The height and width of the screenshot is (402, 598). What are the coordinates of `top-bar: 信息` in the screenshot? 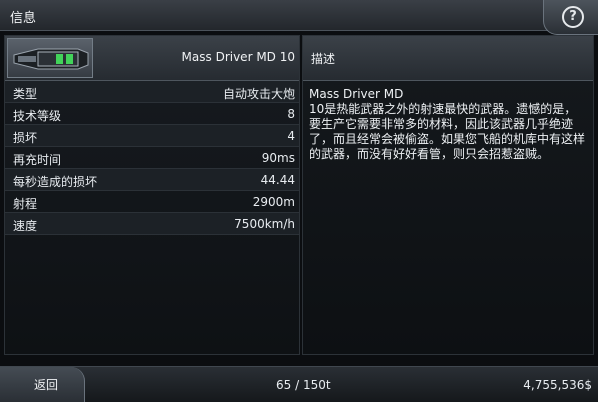 It's located at (299, 15).